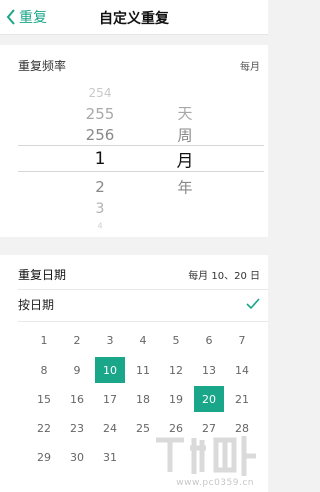 Image resolution: width=320 pixels, height=492 pixels. What do you see at coordinates (242, 399) in the screenshot?
I see `day-21: 21` at bounding box center [242, 399].